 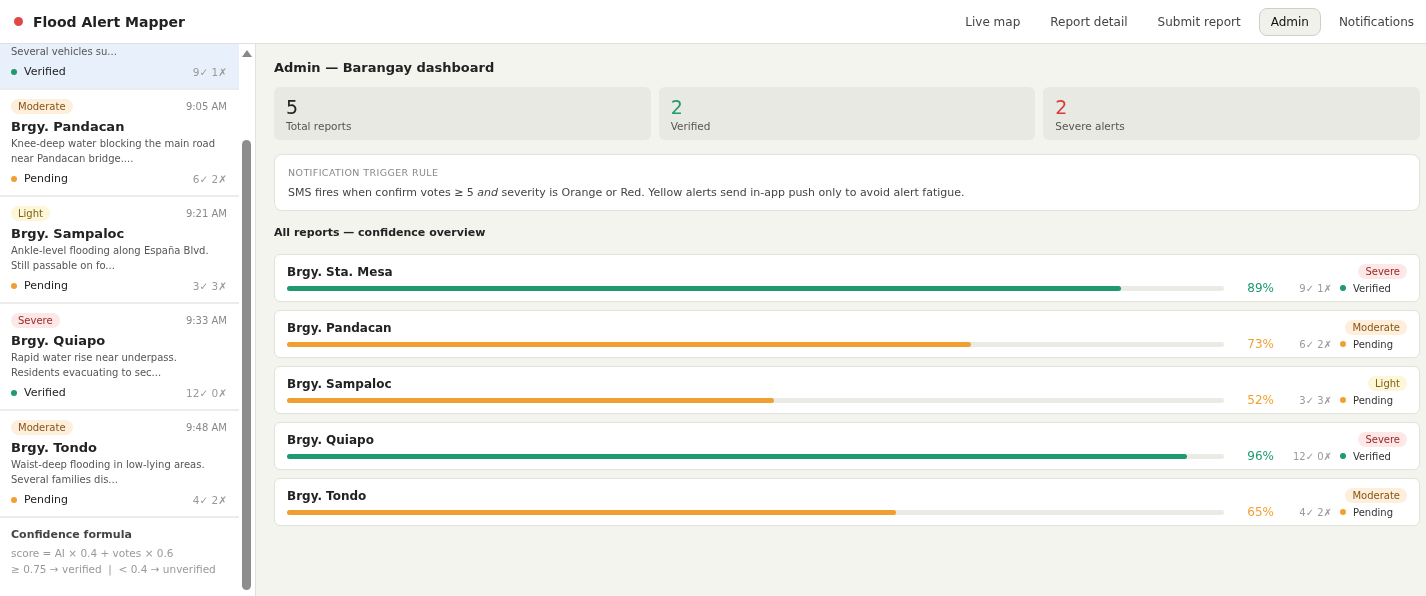 What do you see at coordinates (206, 320) in the screenshot?
I see `report-time: 9:33 AM` at bounding box center [206, 320].